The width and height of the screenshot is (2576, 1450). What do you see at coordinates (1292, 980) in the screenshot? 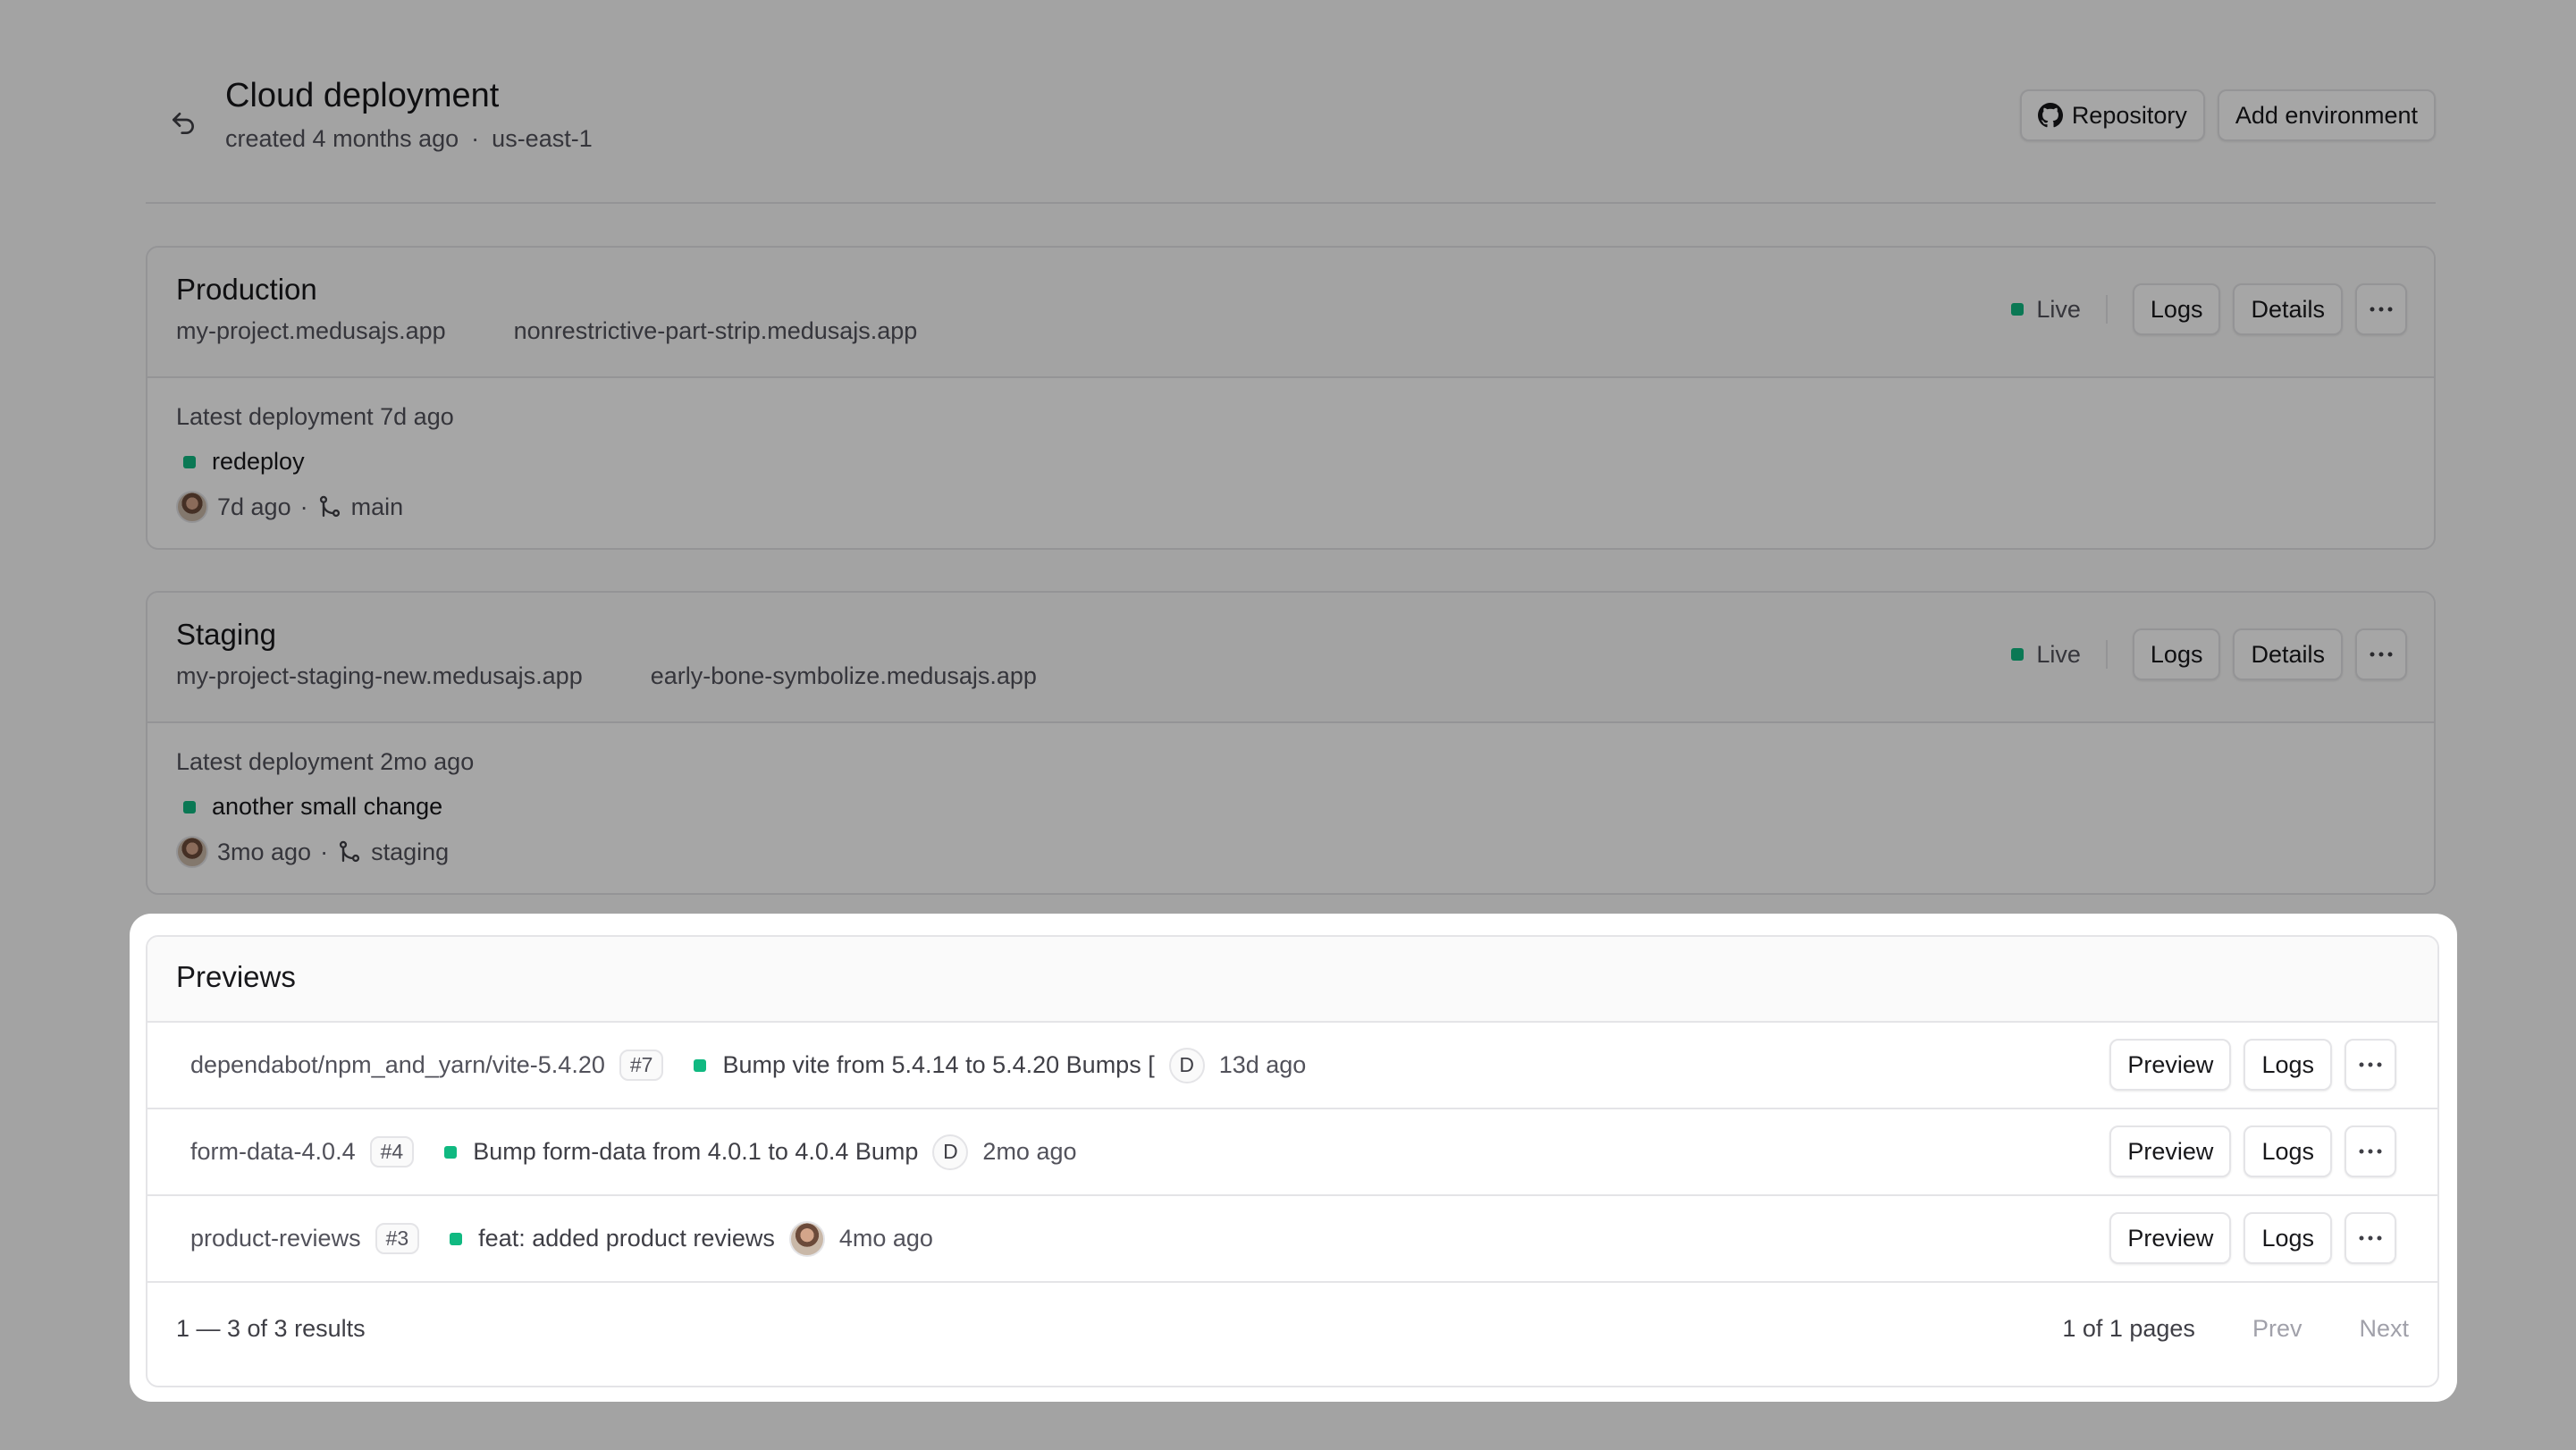
I see `previews-header: Previews` at bounding box center [1292, 980].